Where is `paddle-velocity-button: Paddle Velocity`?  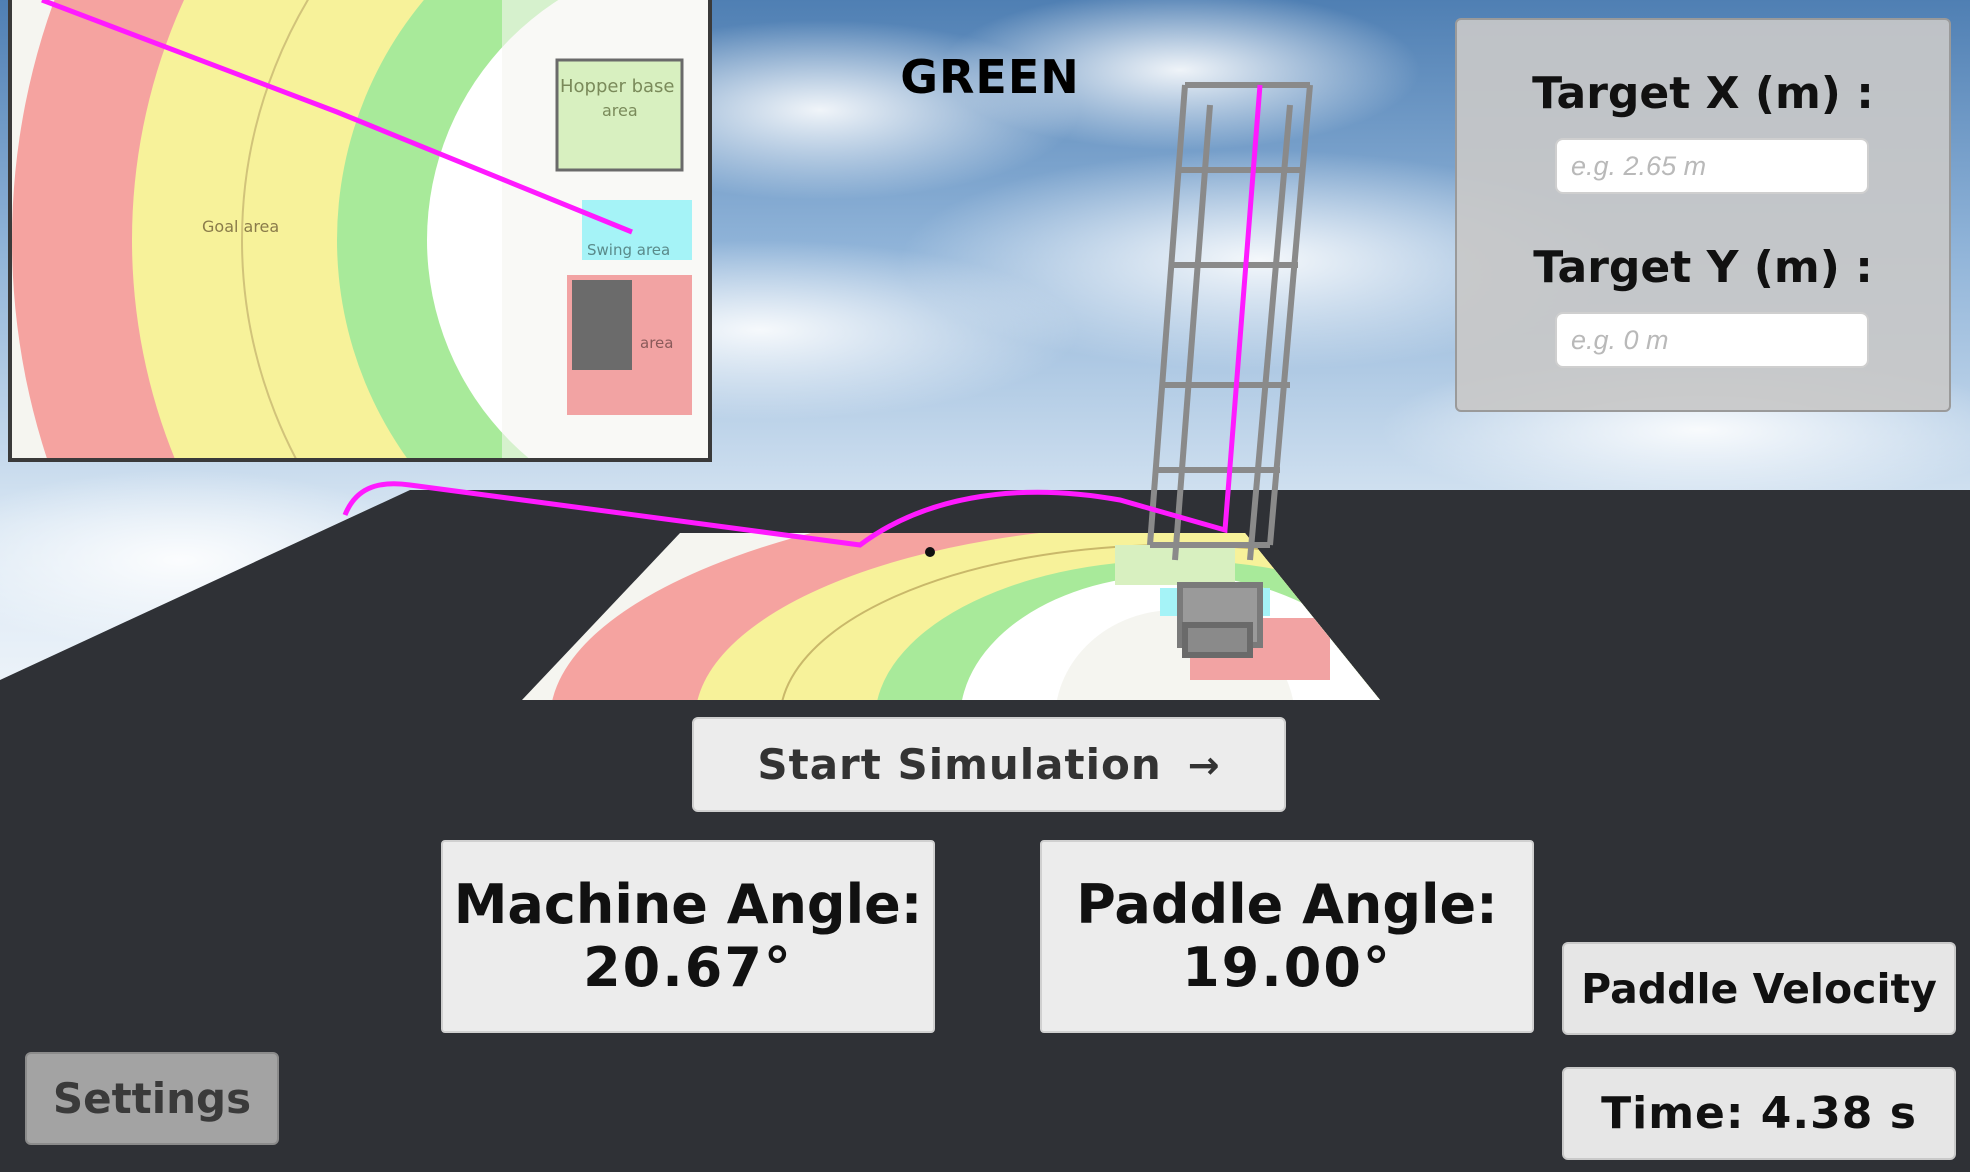 paddle-velocity-button: Paddle Velocity is located at coordinates (1759, 988).